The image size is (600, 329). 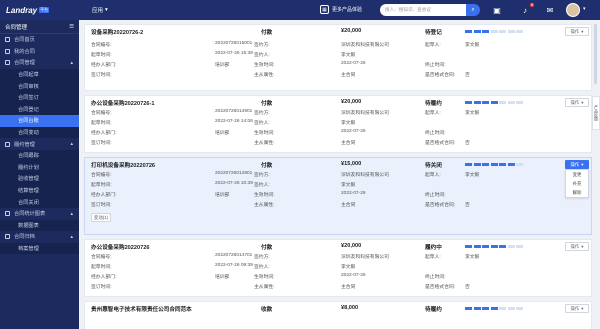 I want to click on sidebar-item-sign: 合同签订, so click(x=39, y=97).